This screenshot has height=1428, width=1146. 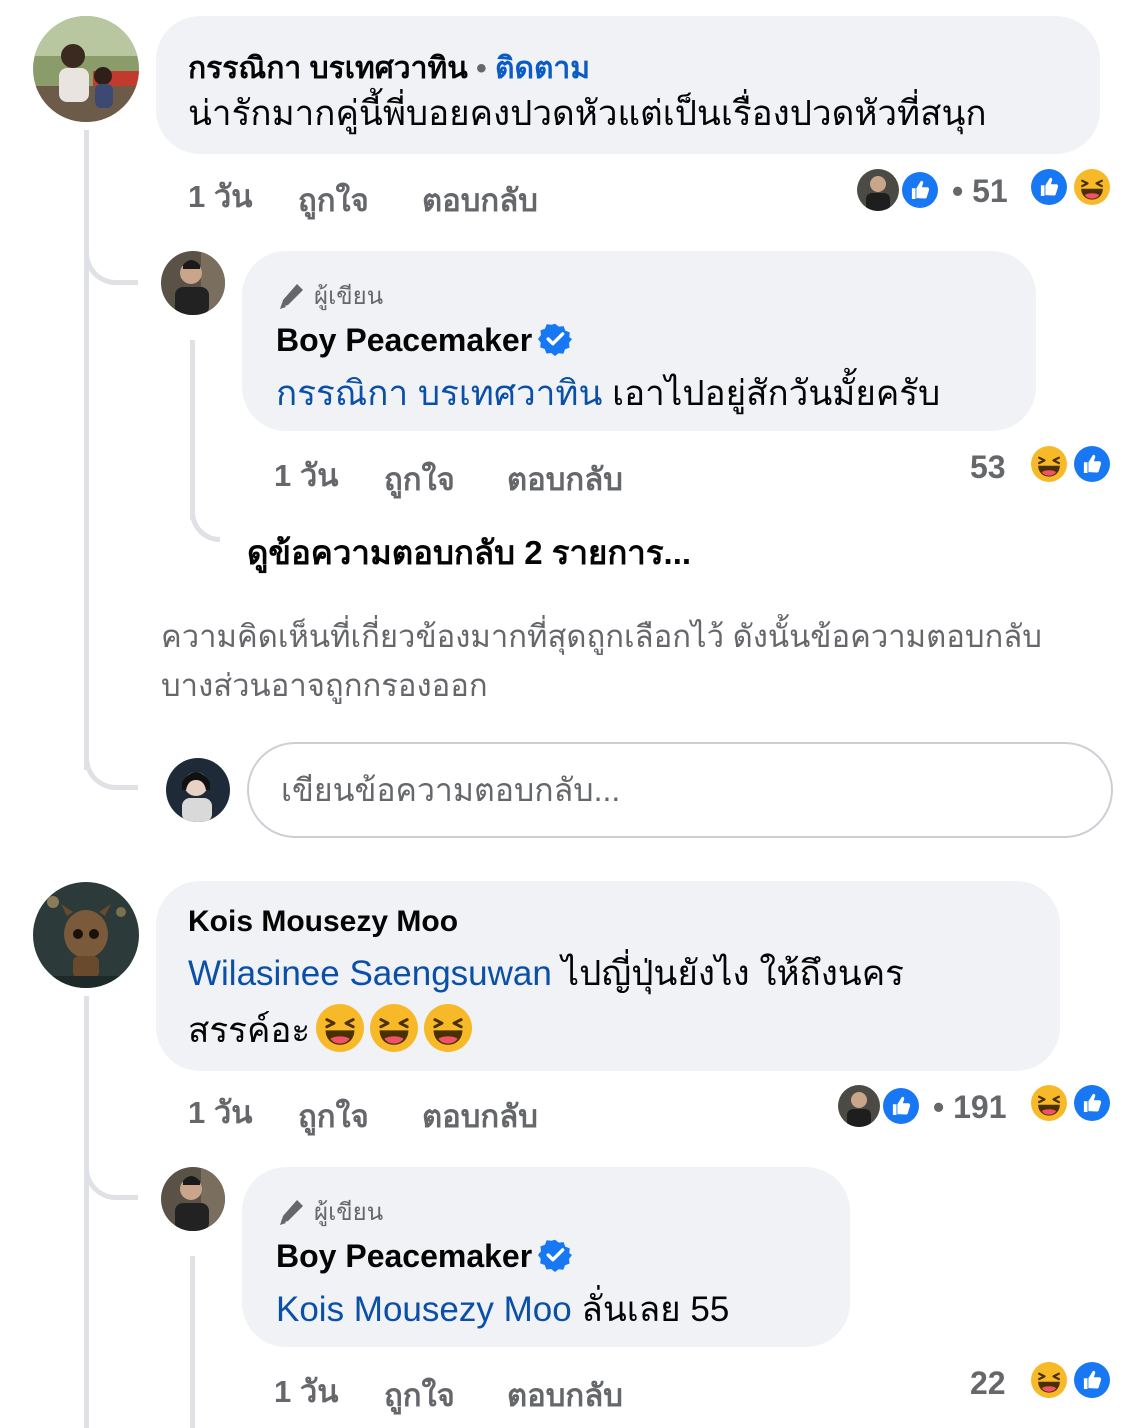 I want to click on reply-input-box, so click(x=680, y=790).